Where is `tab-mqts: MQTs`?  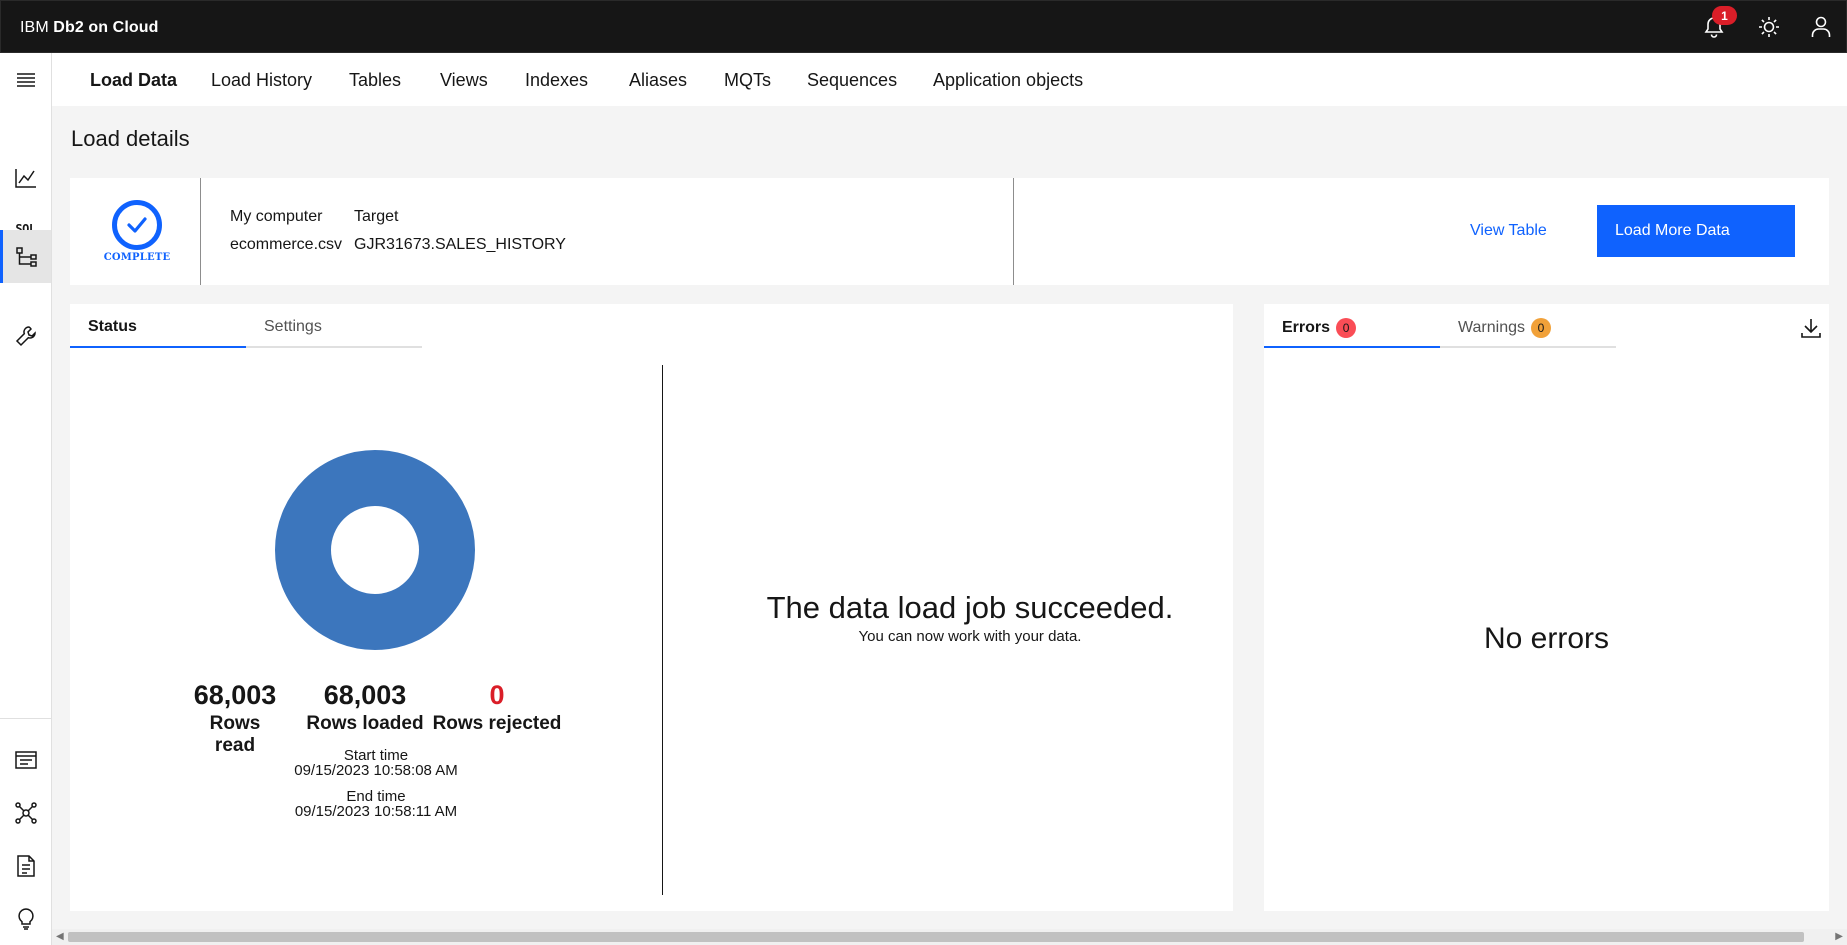 tab-mqts: MQTs is located at coordinates (747, 80).